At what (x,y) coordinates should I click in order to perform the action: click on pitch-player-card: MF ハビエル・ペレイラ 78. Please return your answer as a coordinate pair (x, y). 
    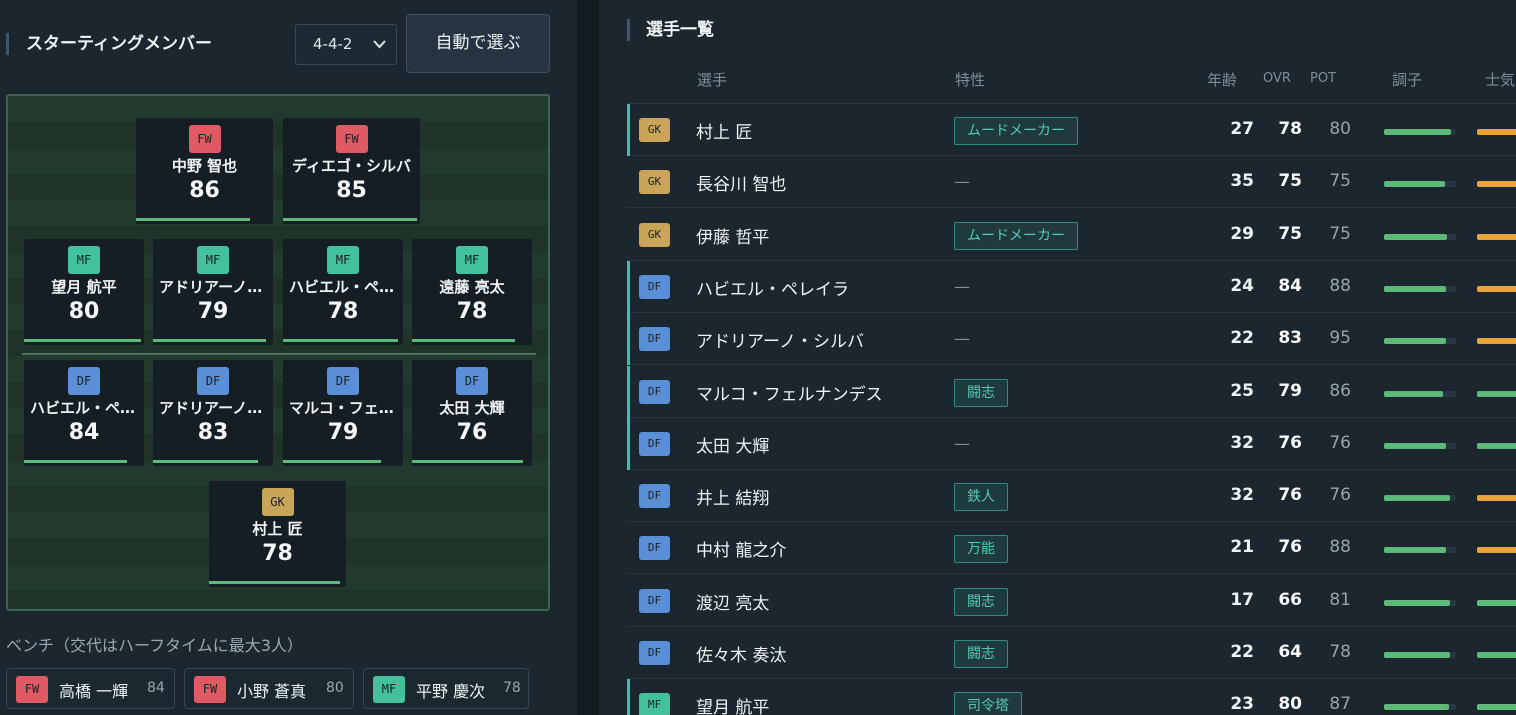
    Looking at the image, I should click on (343, 292).